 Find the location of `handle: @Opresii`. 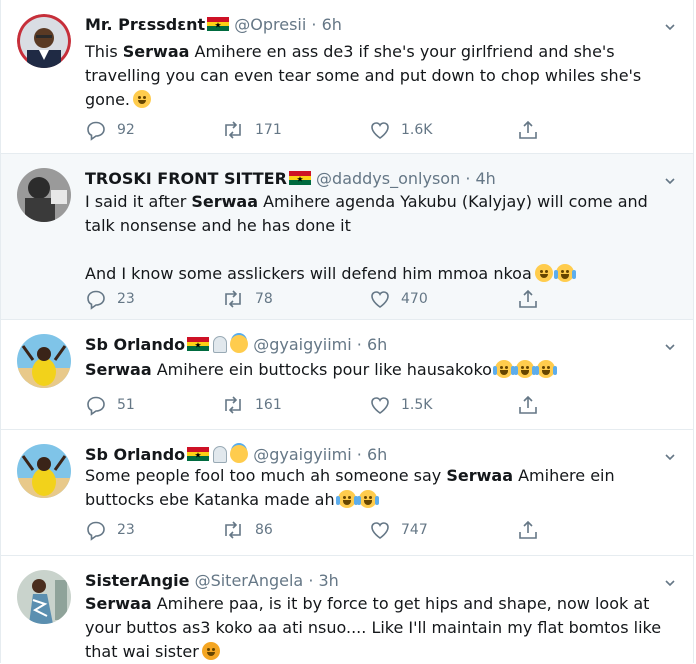

handle: @Opresii is located at coordinates (270, 24).